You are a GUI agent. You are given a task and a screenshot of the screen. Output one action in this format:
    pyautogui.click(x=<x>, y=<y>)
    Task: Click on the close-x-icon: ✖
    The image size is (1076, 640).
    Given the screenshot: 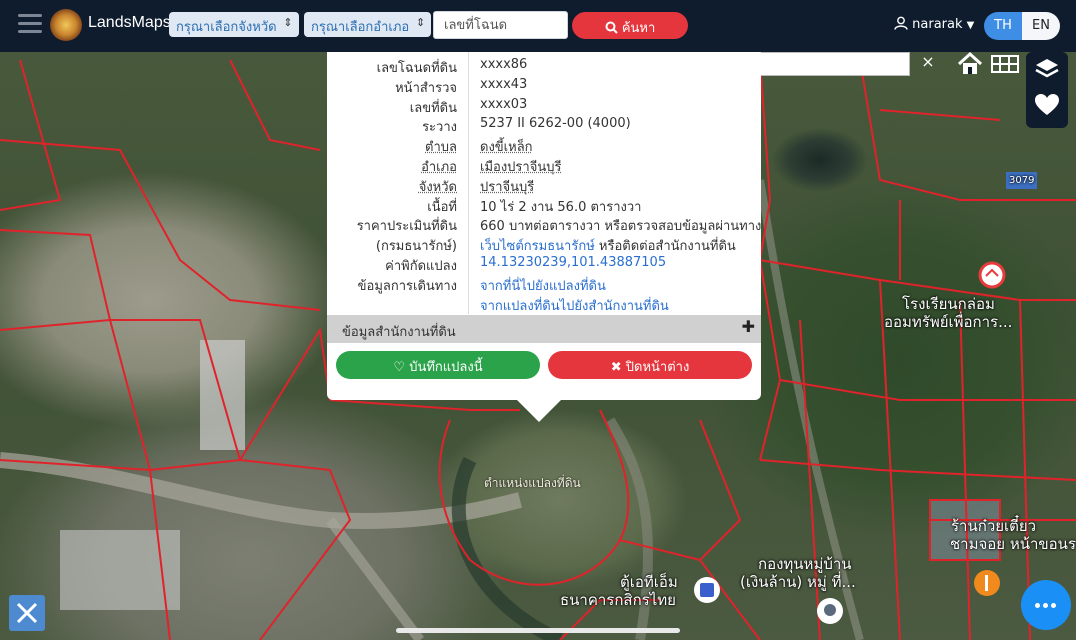 What is the action you would take?
    pyautogui.click(x=616, y=367)
    